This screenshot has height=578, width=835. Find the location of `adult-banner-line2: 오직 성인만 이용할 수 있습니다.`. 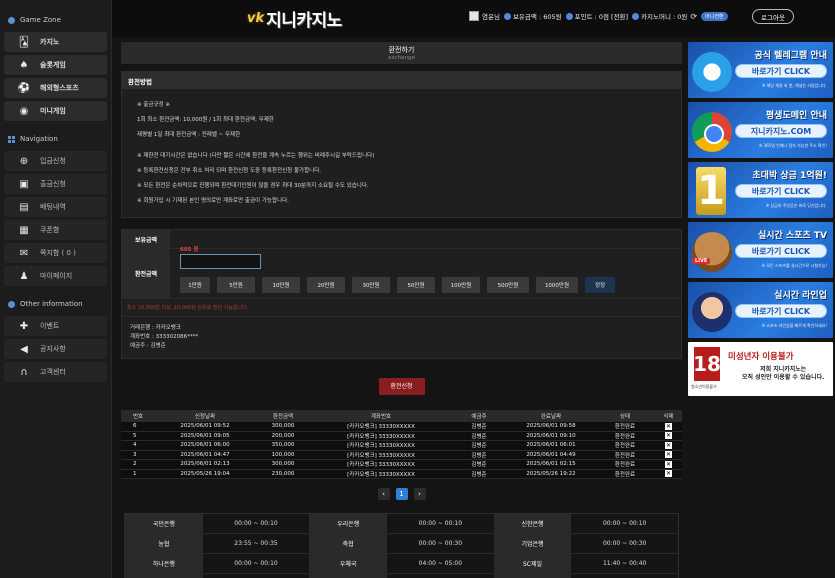

adult-banner-line2: 오직 성인만 이용할 수 있습니다. is located at coordinates (783, 377).